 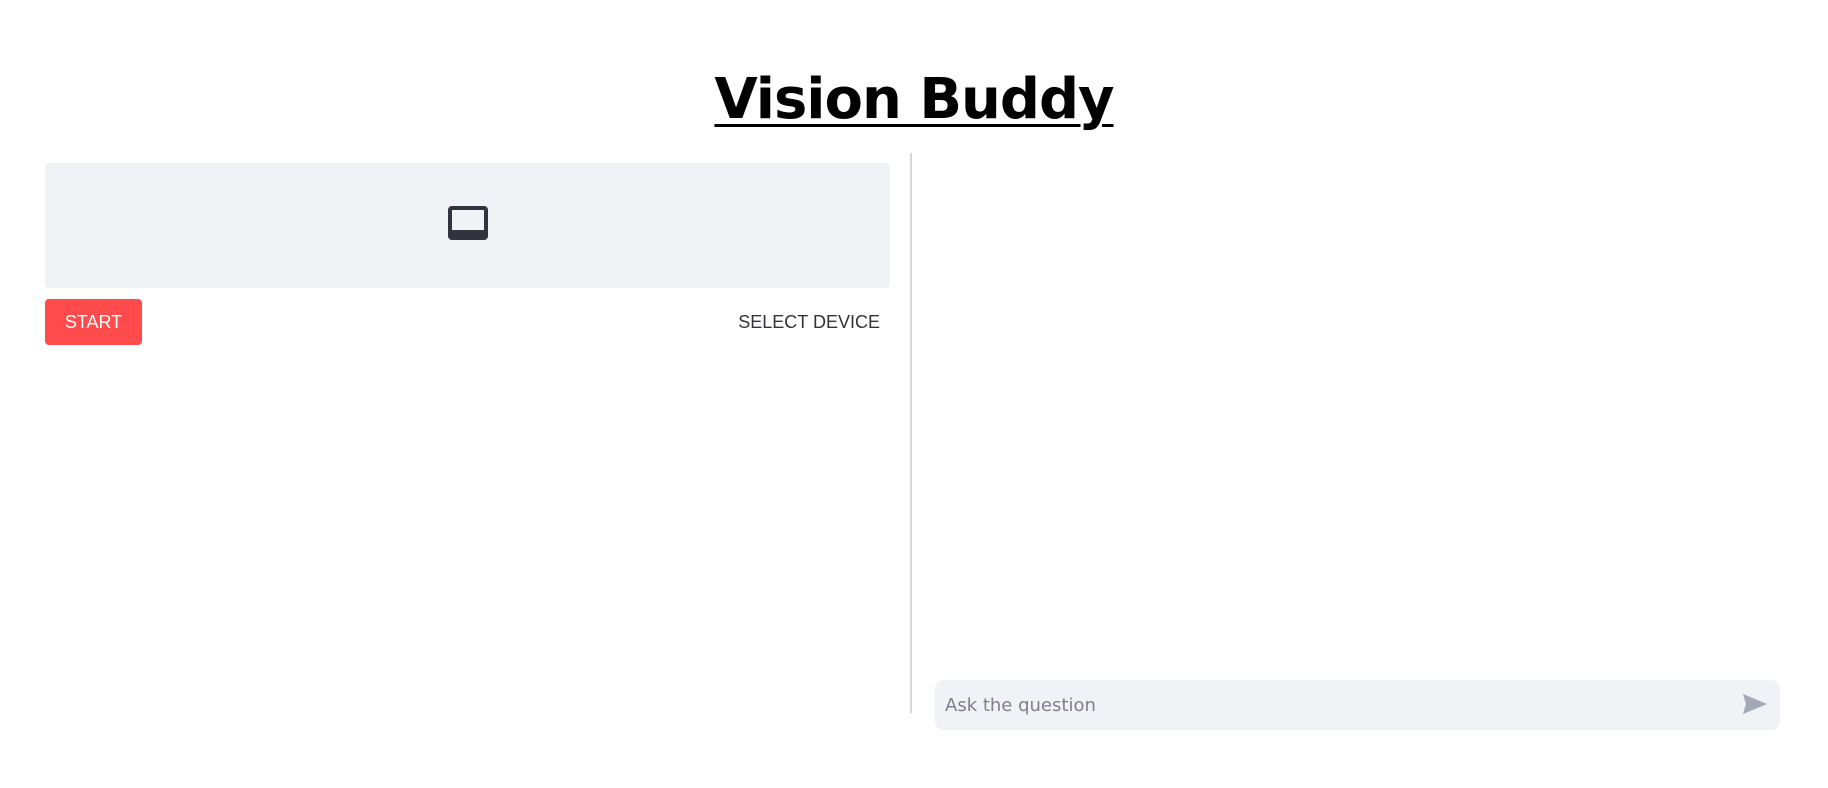 I want to click on send-icon, so click(x=1755, y=705).